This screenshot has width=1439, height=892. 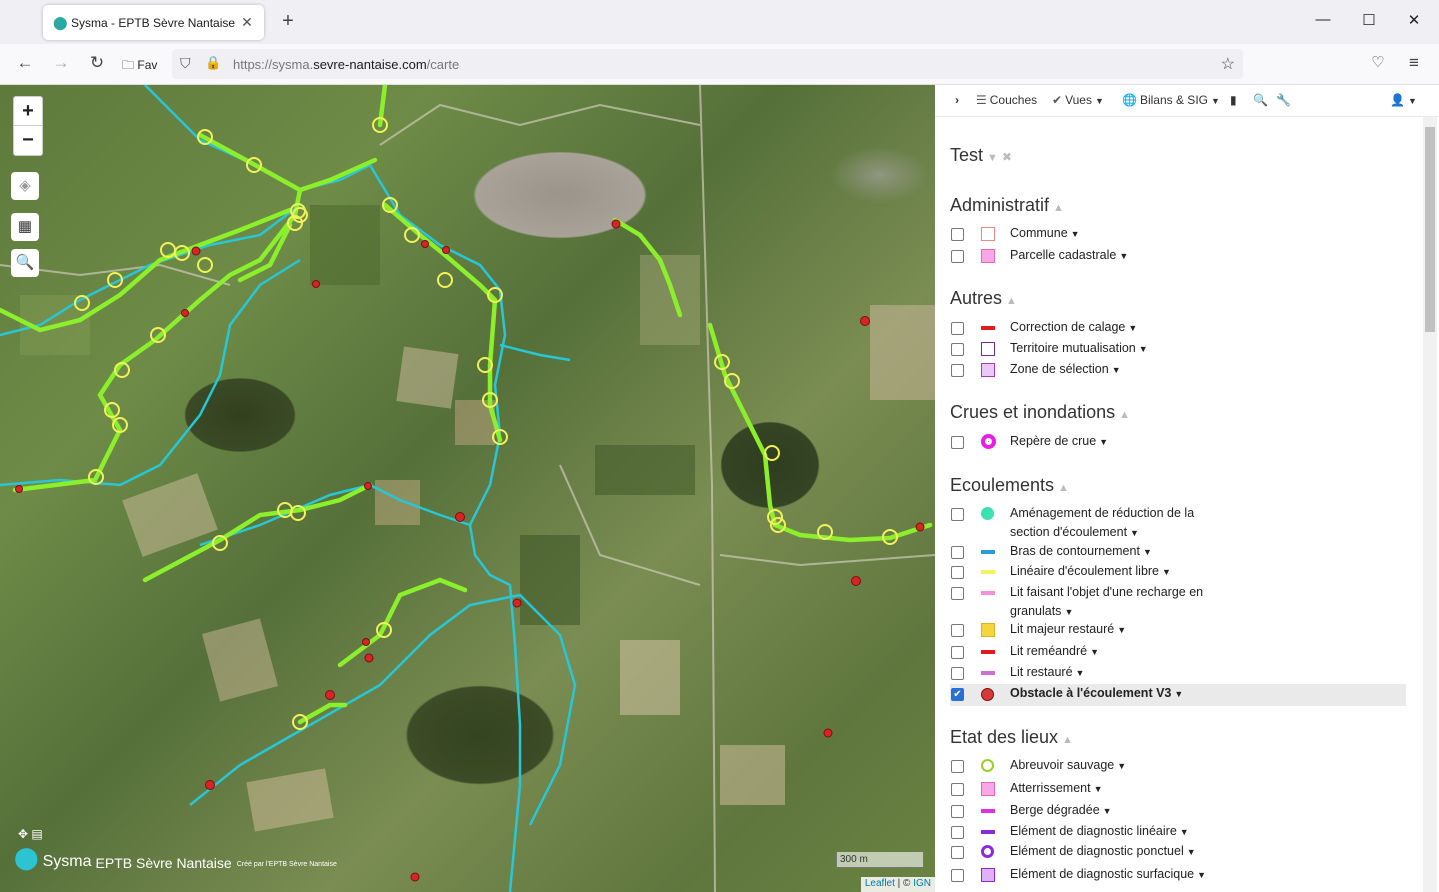 What do you see at coordinates (1414, 63) in the screenshot?
I see `menu-icon: ≡` at bounding box center [1414, 63].